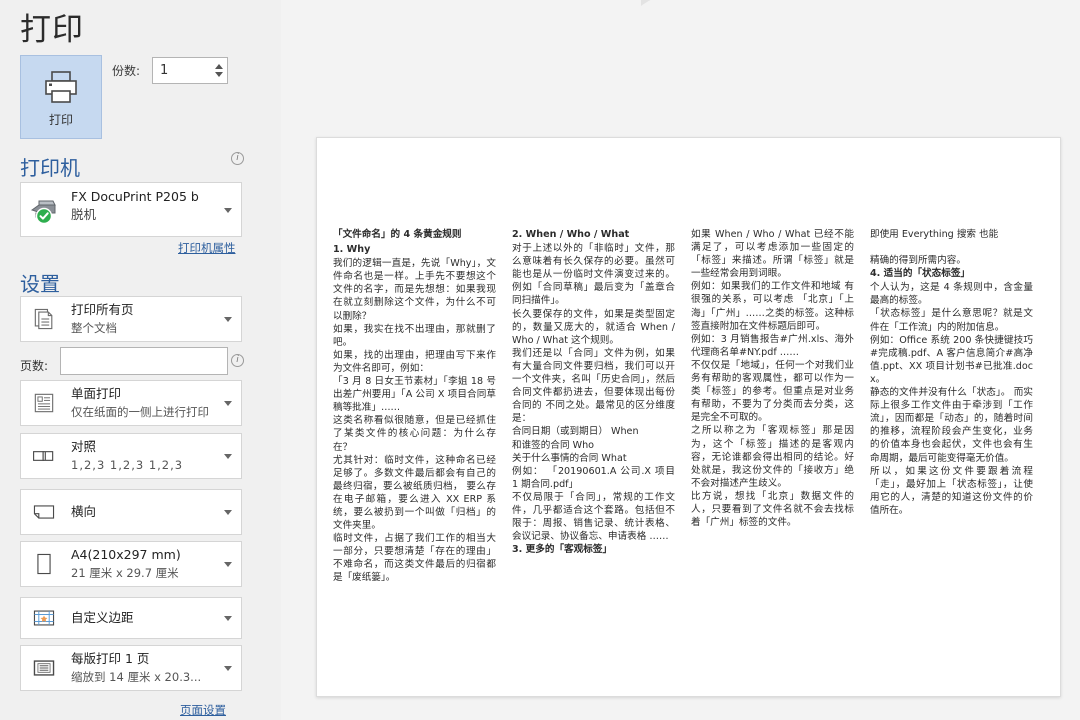 The image size is (1080, 720). What do you see at coordinates (203, 710) in the screenshot?
I see `page-setup-link: 页面设置` at bounding box center [203, 710].